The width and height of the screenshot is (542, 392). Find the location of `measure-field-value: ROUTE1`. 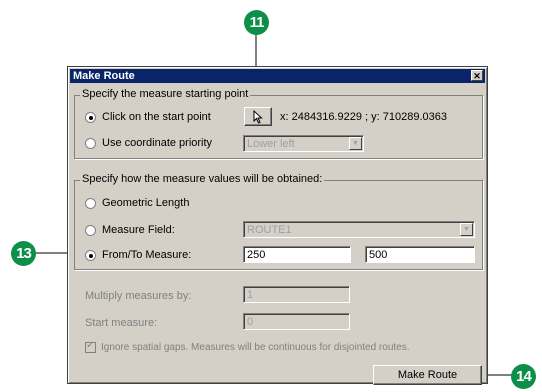

measure-field-value: ROUTE1 is located at coordinates (269, 230).